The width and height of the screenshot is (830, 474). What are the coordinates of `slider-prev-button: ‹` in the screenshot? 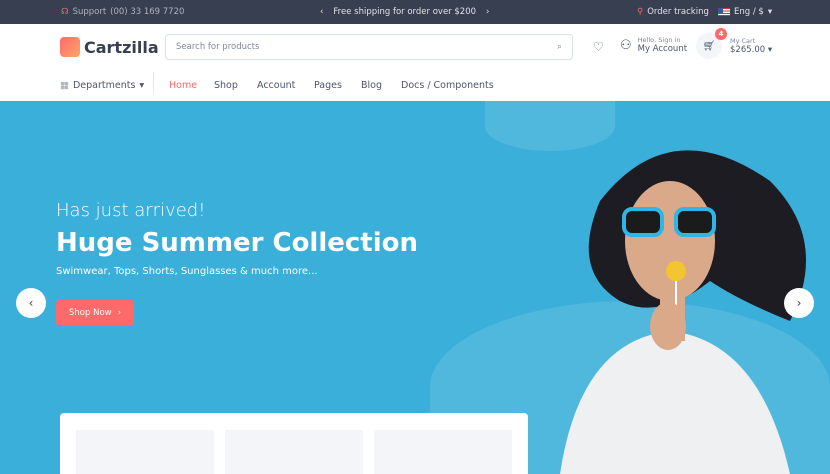 It's located at (31, 303).